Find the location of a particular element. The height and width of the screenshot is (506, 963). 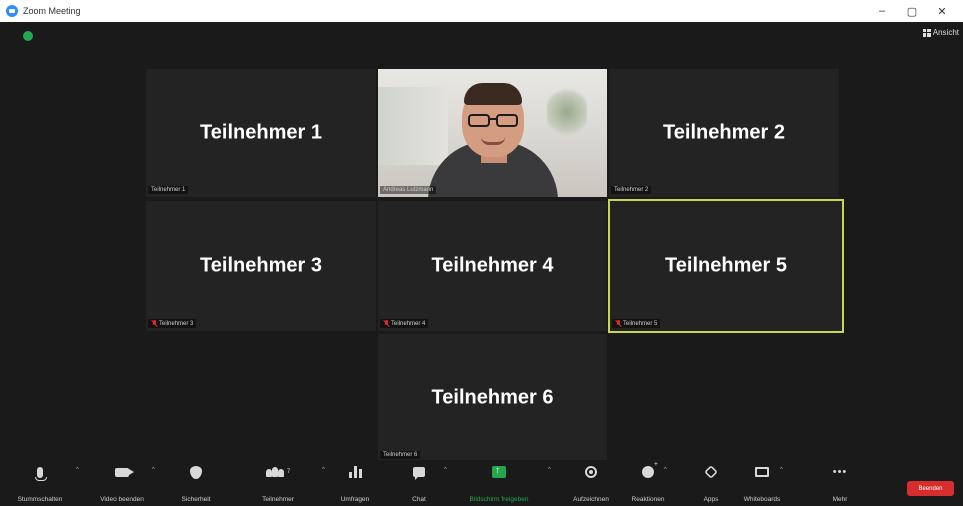

participant-name-label: Teilnehmer 2 is located at coordinates (631, 190).